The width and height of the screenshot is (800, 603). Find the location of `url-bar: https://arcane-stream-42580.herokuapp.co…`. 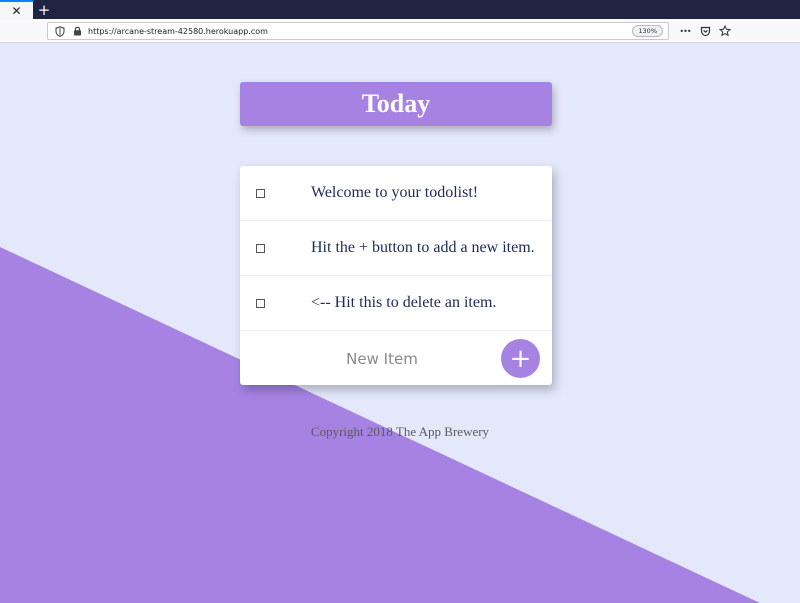

url-bar: https://arcane-stream-42580.herokuapp.co… is located at coordinates (358, 31).